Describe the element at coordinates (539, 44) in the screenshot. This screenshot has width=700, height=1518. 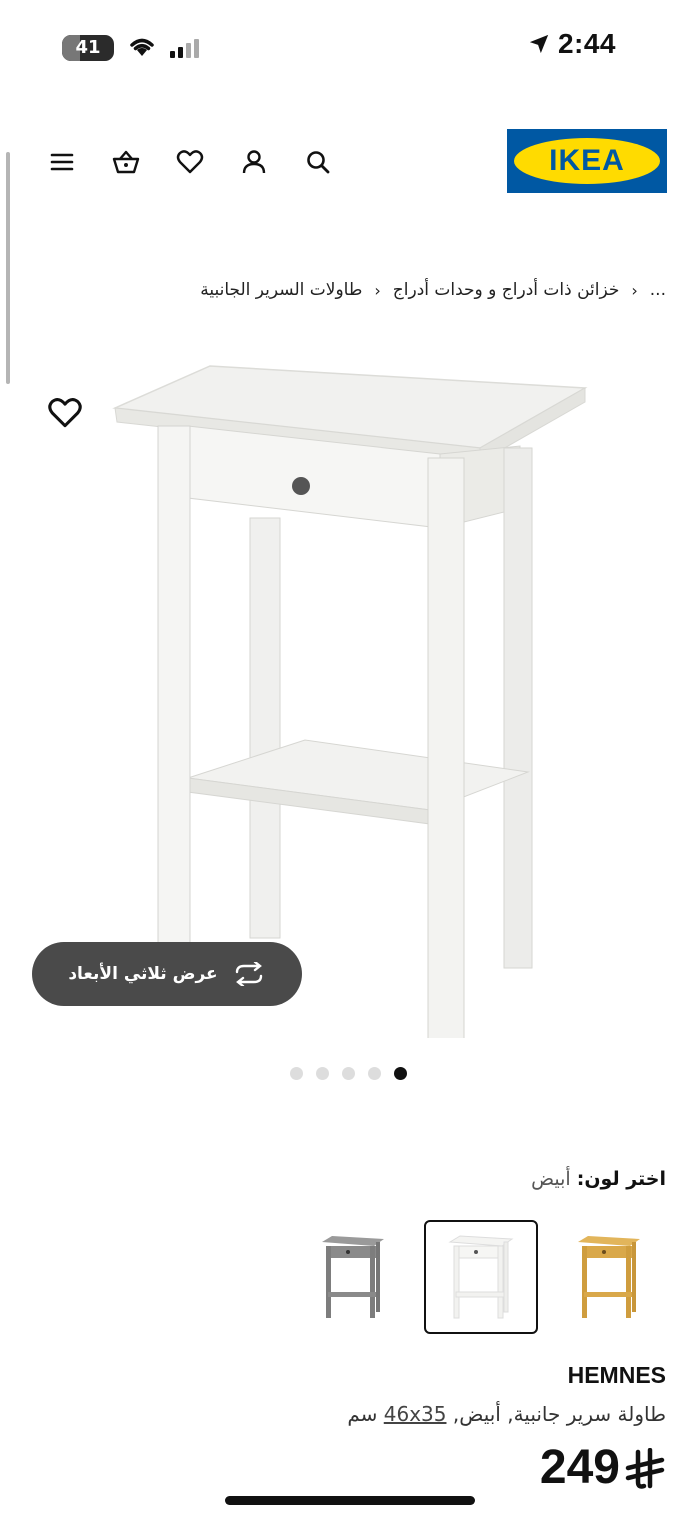
I see `location-arrow-icon` at that location.